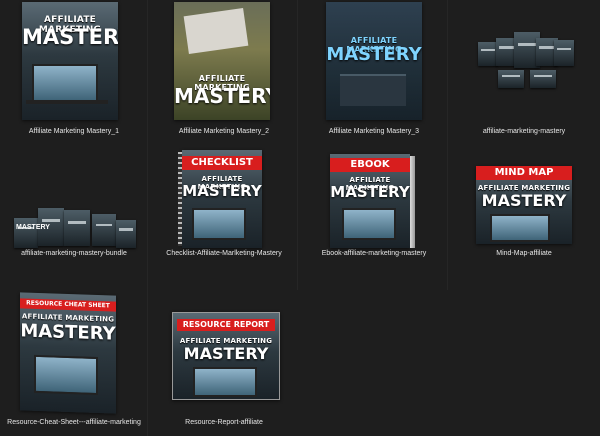 Image resolution: width=600 pixels, height=436 pixels. What do you see at coordinates (226, 325) in the screenshot?
I see `cover-banner: RESOURCE REPORT` at bounding box center [226, 325].